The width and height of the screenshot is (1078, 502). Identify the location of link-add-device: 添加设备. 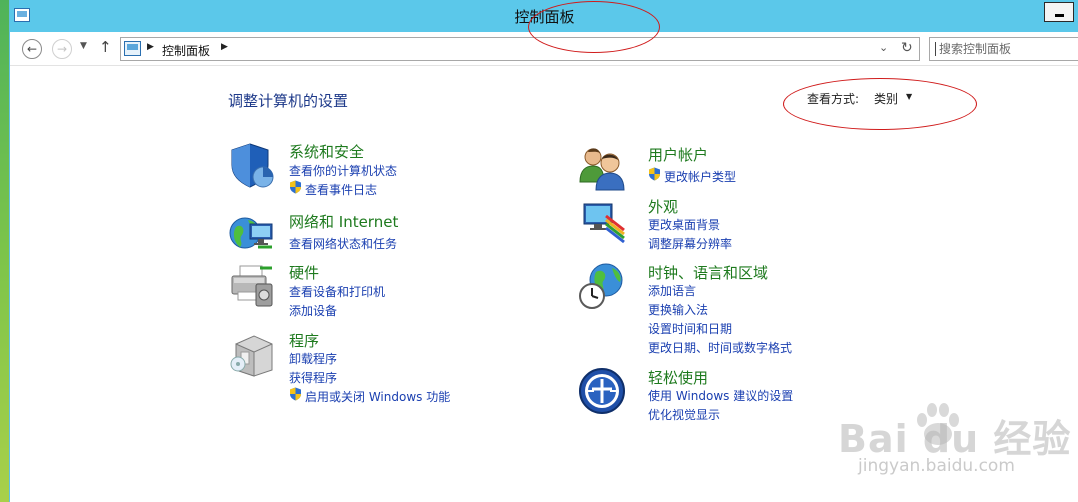
(313, 310).